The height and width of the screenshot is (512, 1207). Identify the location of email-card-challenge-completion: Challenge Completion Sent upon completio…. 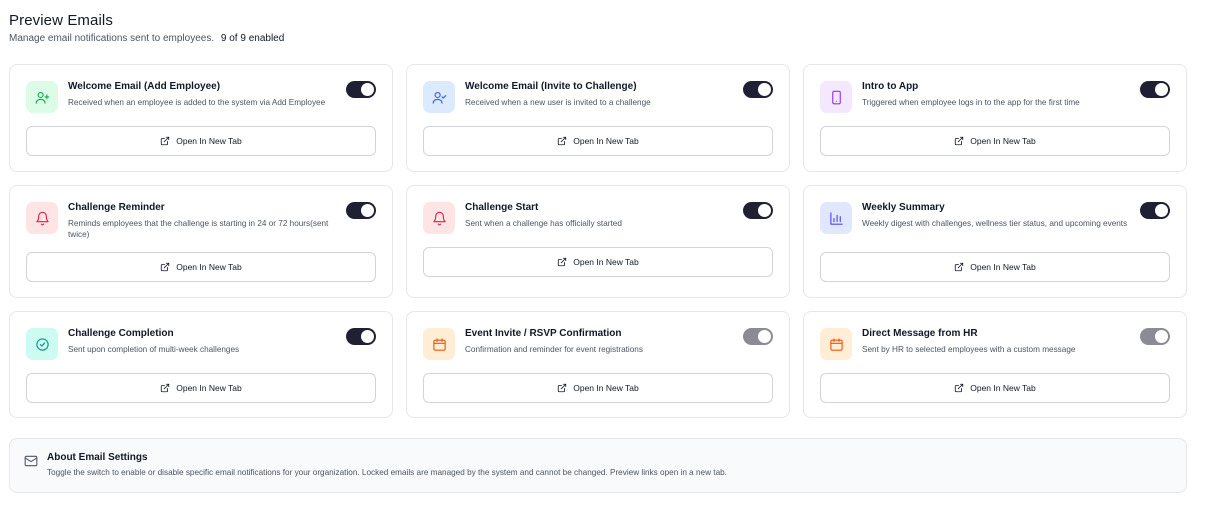
(201, 364).